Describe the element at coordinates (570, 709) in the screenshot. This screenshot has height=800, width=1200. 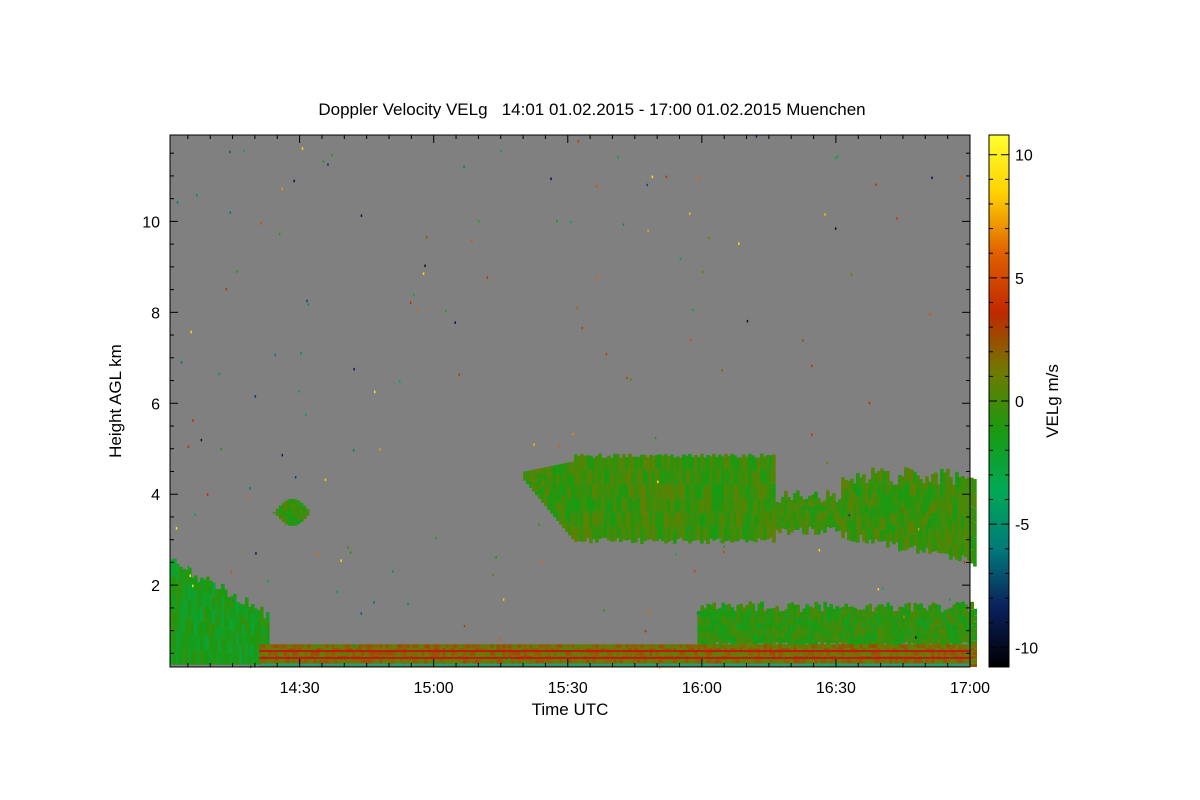
I see `x-axis-label: Time UTC` at that location.